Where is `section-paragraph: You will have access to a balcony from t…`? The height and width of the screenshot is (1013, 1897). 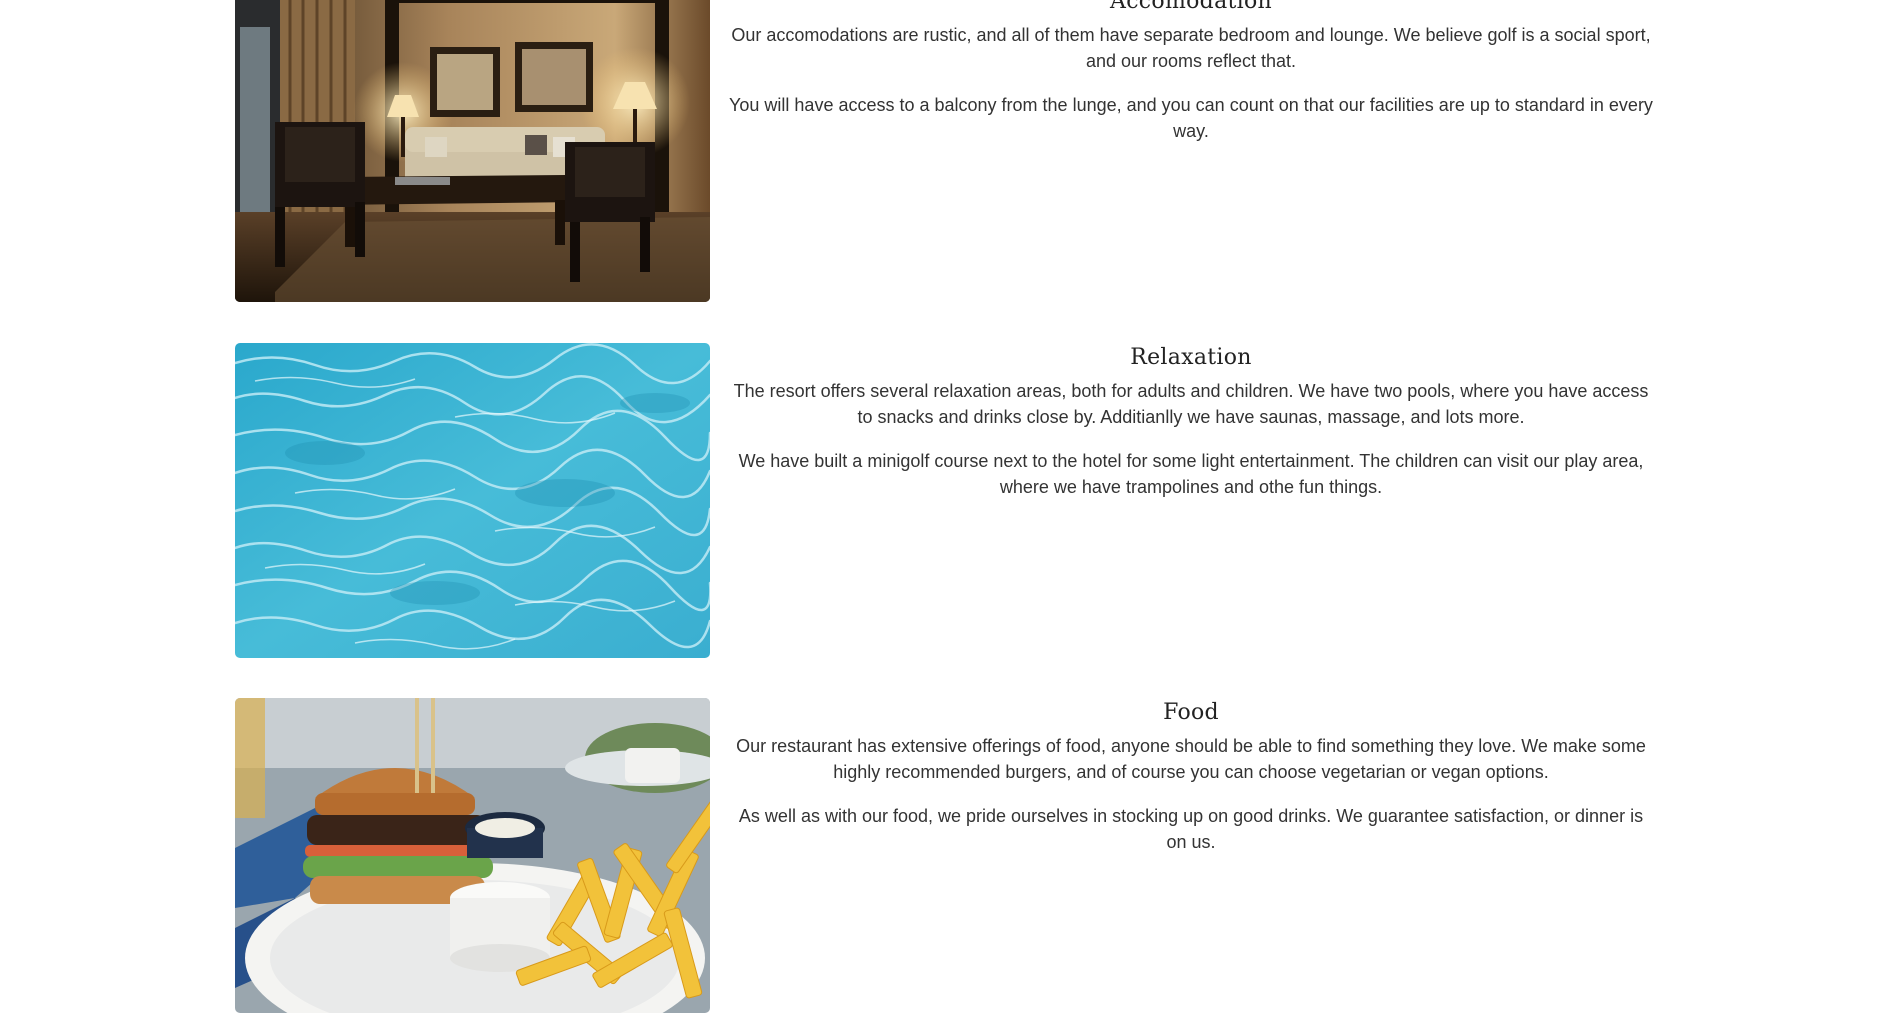
section-paragraph: You will have access to a balcony from t… is located at coordinates (1191, 118).